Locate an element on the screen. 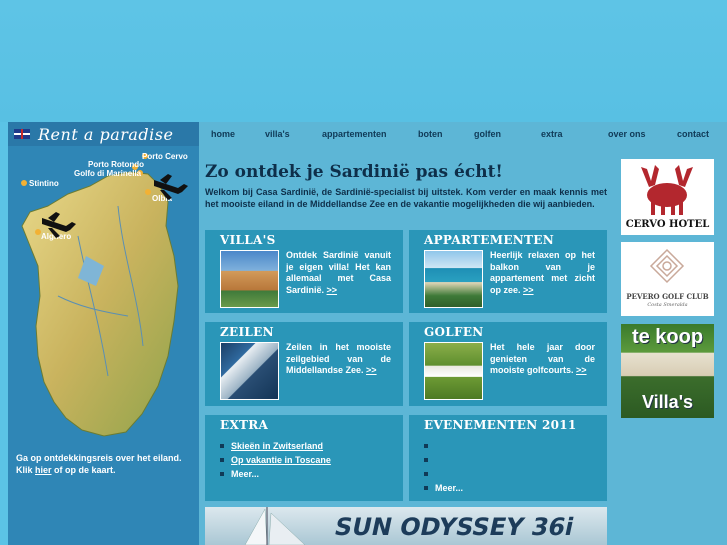  villas-ad-text: Villa's is located at coordinates (667, 402).